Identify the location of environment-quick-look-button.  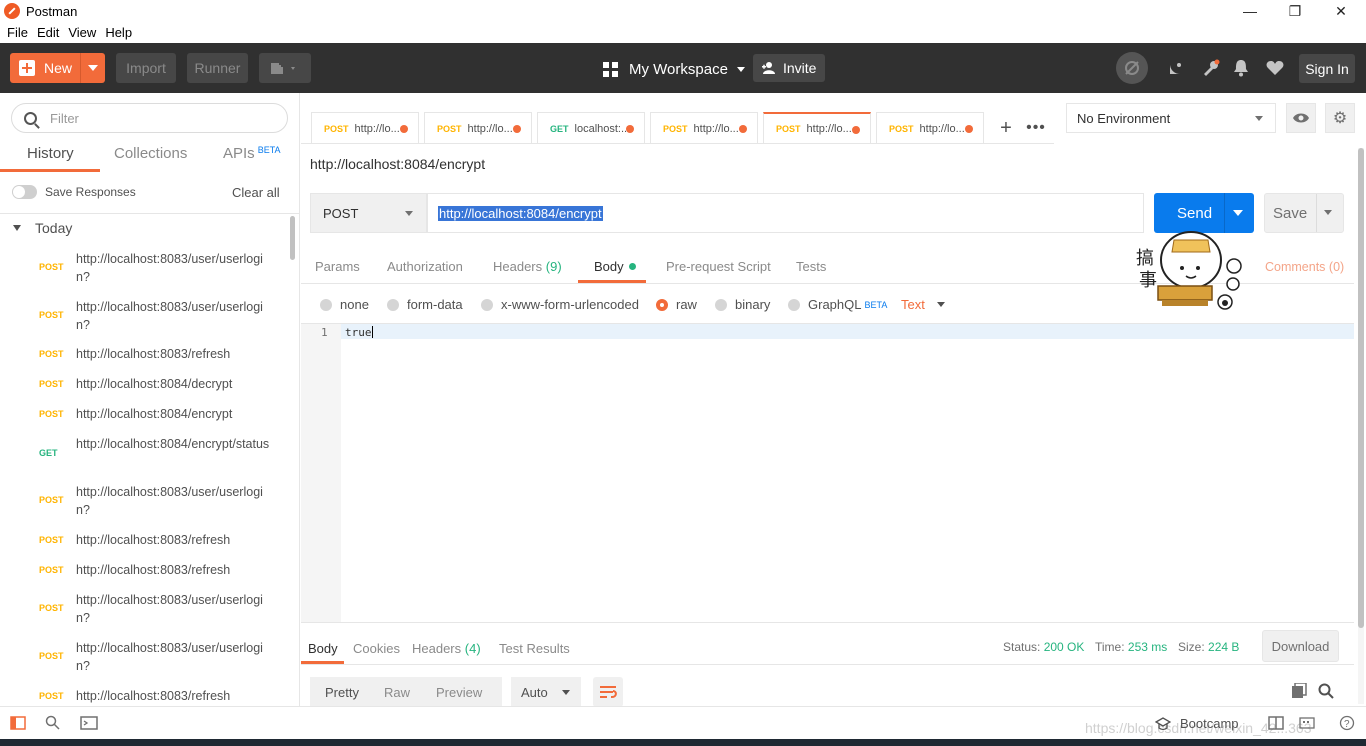
(1301, 118).